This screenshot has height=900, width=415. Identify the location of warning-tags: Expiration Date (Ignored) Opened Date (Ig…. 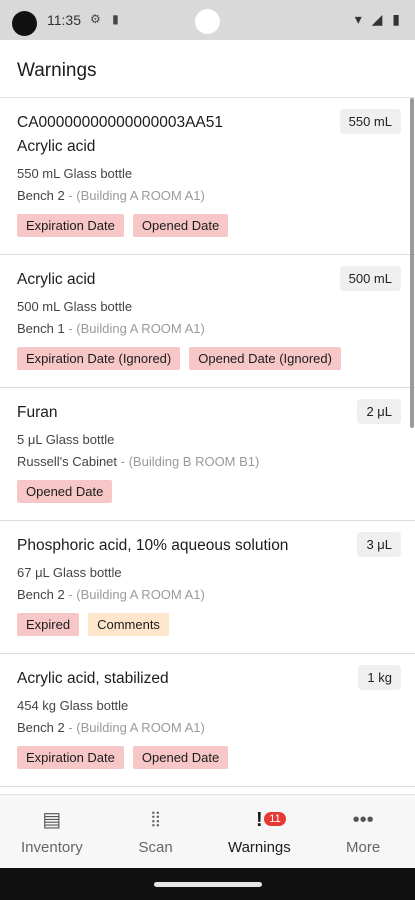
(207, 358).